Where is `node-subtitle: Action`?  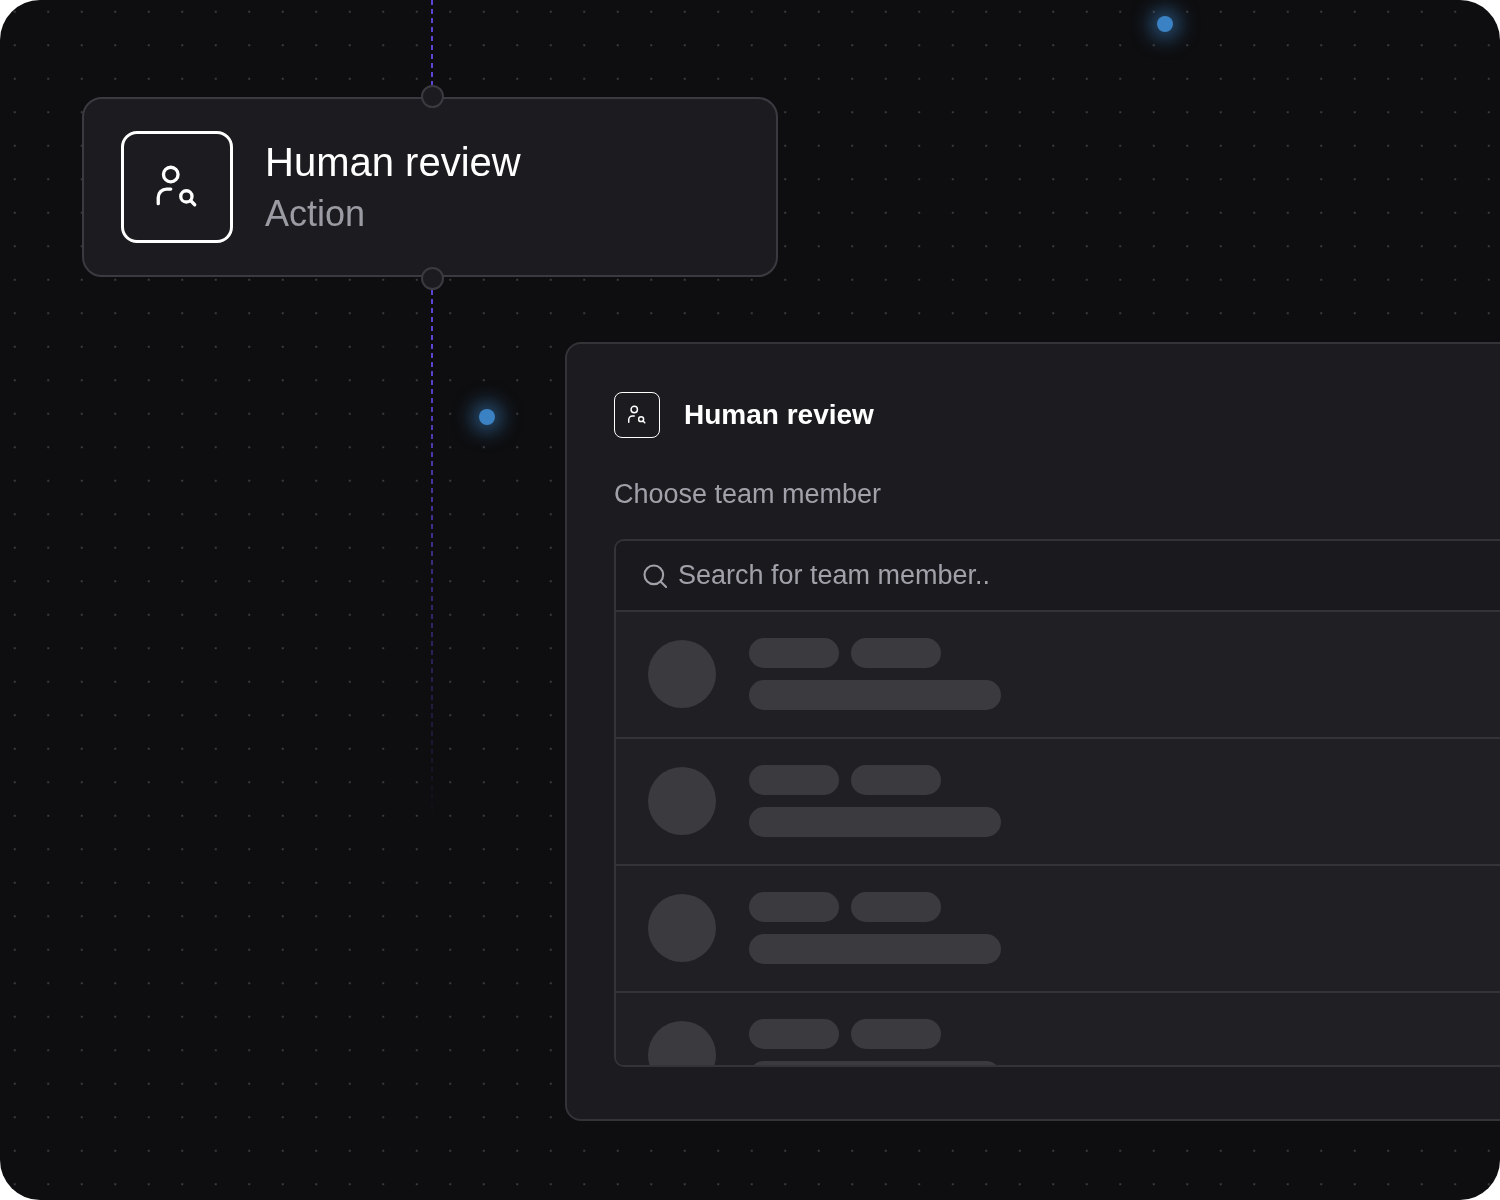
node-subtitle: Action is located at coordinates (316, 214).